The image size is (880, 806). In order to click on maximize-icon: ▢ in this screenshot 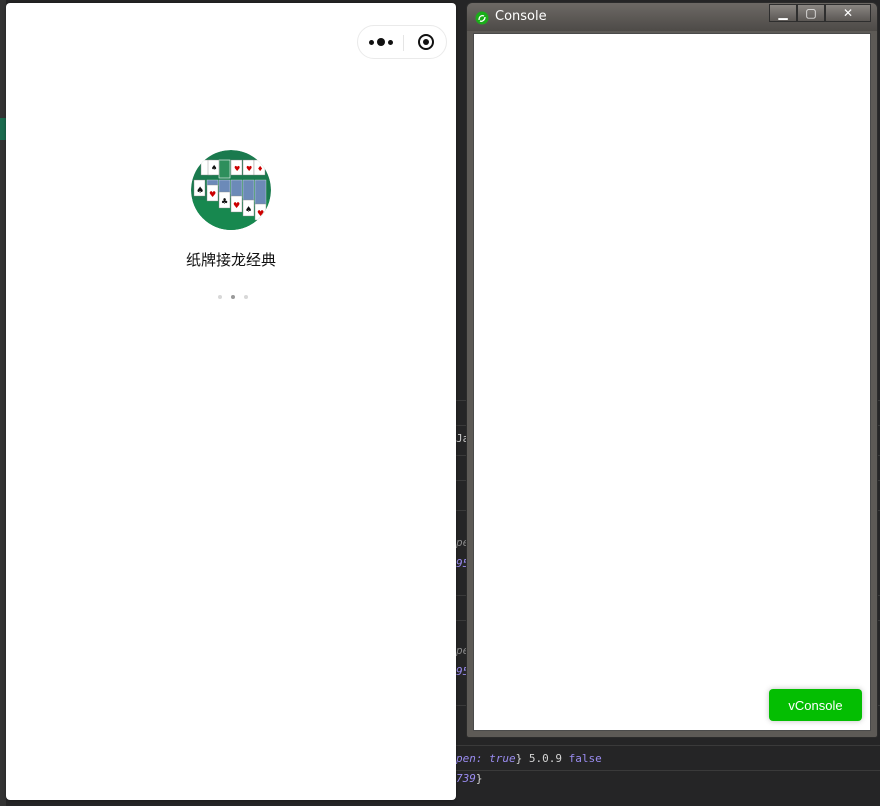, I will do `click(811, 13)`.